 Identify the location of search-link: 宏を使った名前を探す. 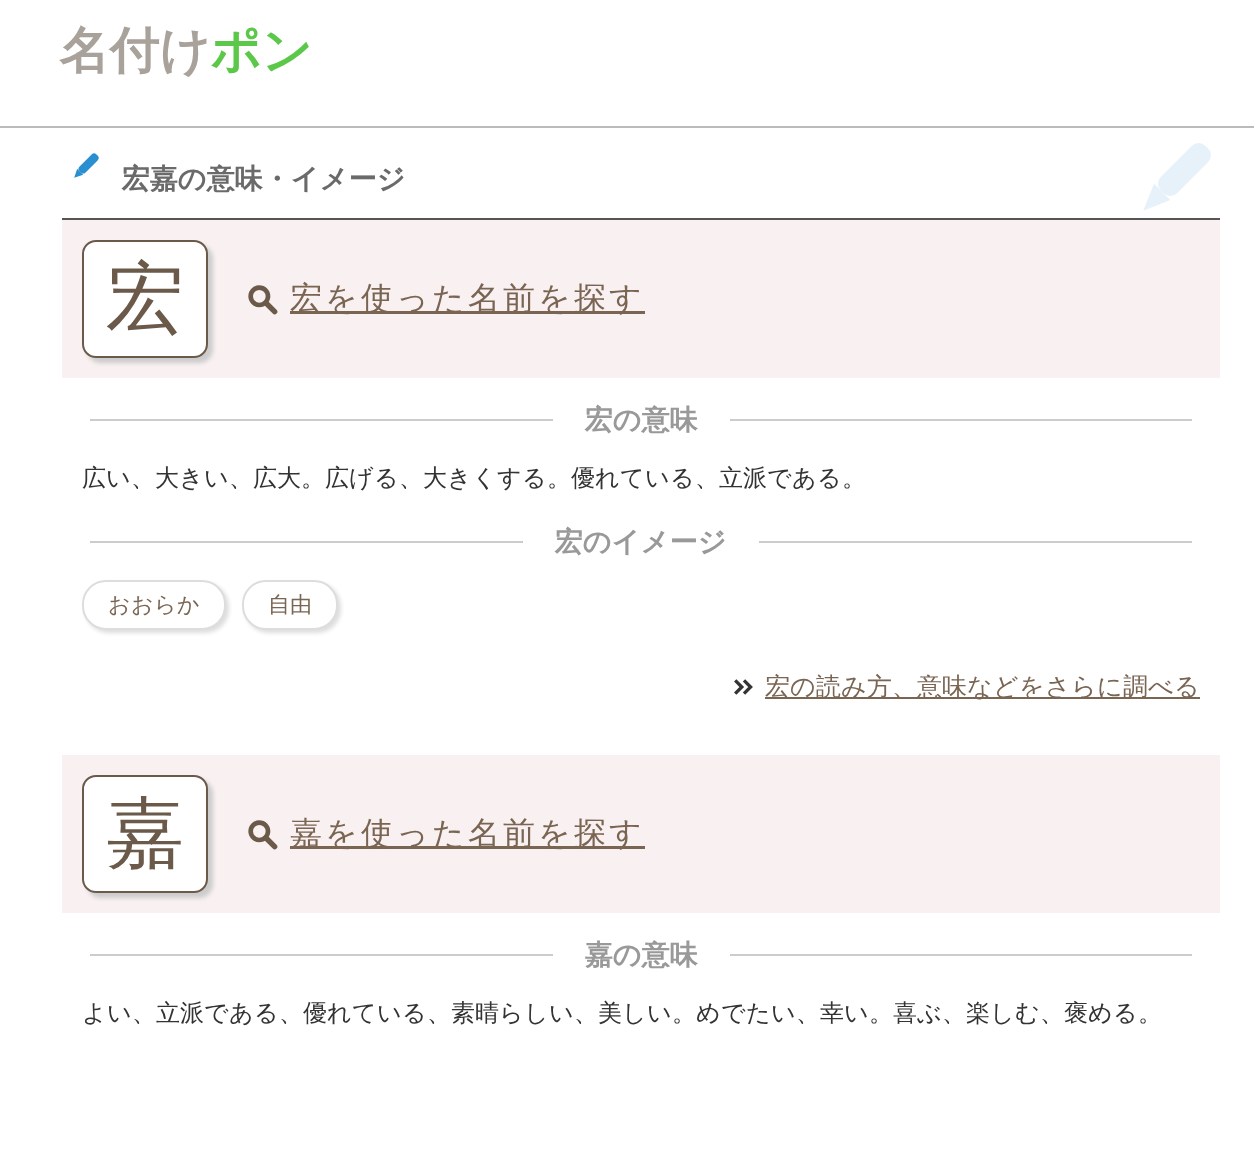
(467, 299).